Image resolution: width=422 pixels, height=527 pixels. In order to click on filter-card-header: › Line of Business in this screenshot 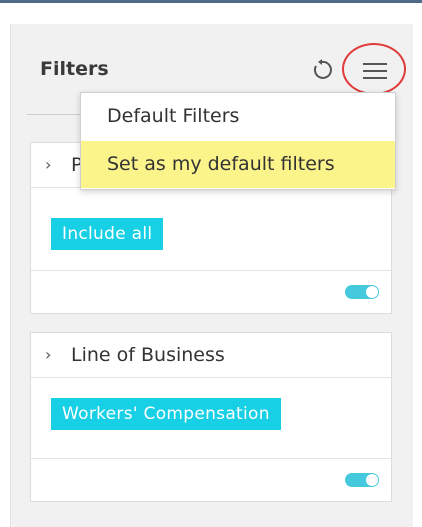, I will do `click(211, 355)`.